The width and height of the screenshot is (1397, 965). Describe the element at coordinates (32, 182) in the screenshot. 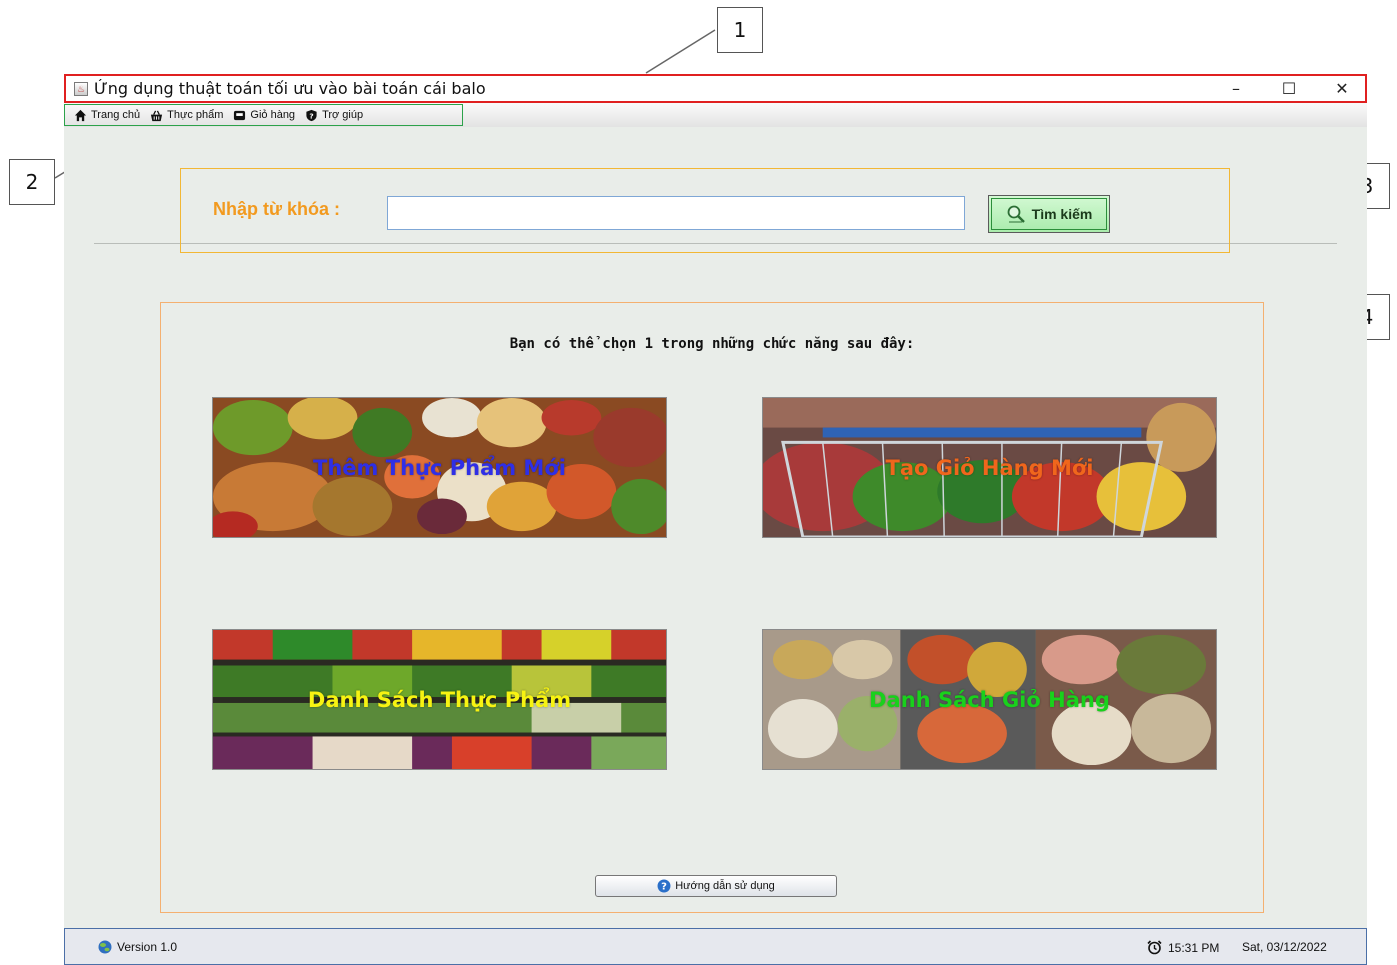

I see `callout-2: 2` at that location.